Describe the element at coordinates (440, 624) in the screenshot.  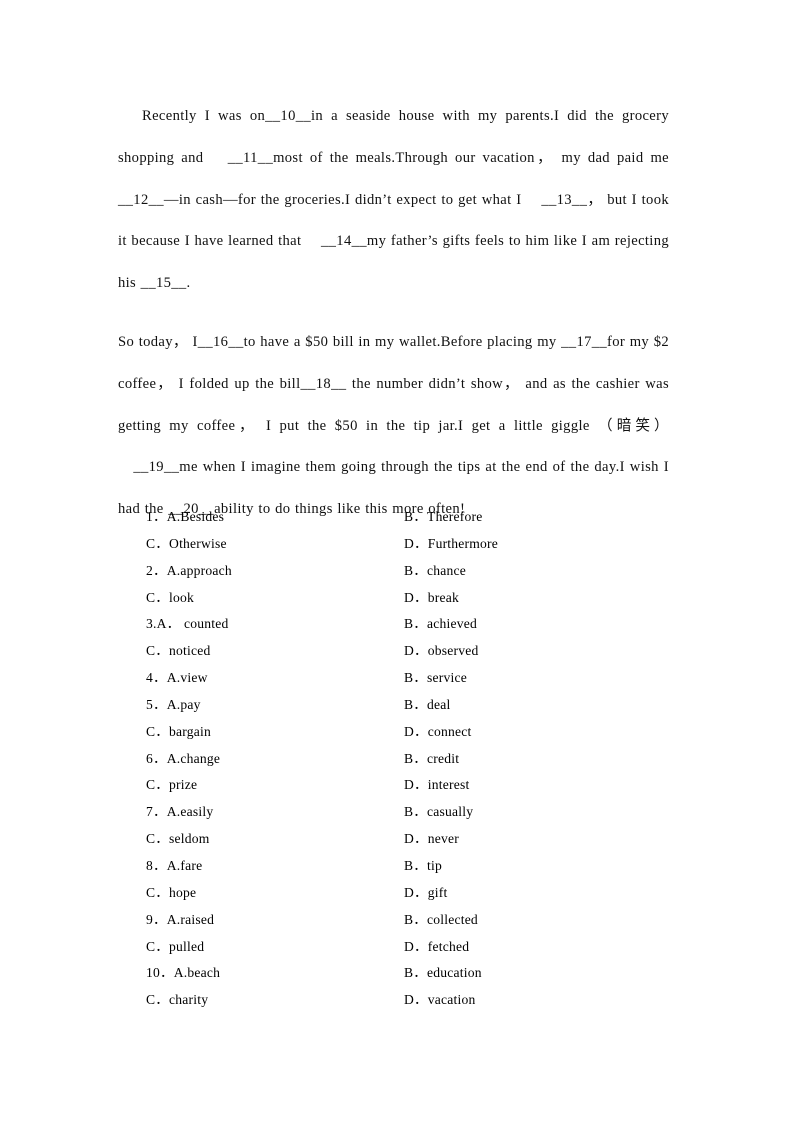
I see `option-choice-b: B．achieved` at that location.